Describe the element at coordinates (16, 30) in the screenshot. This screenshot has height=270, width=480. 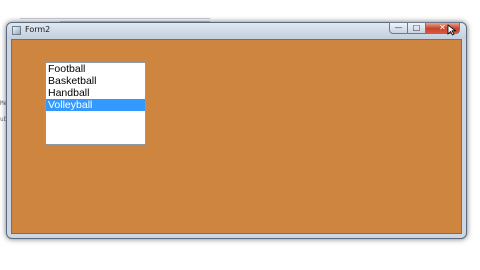
I see `form-icon` at that location.